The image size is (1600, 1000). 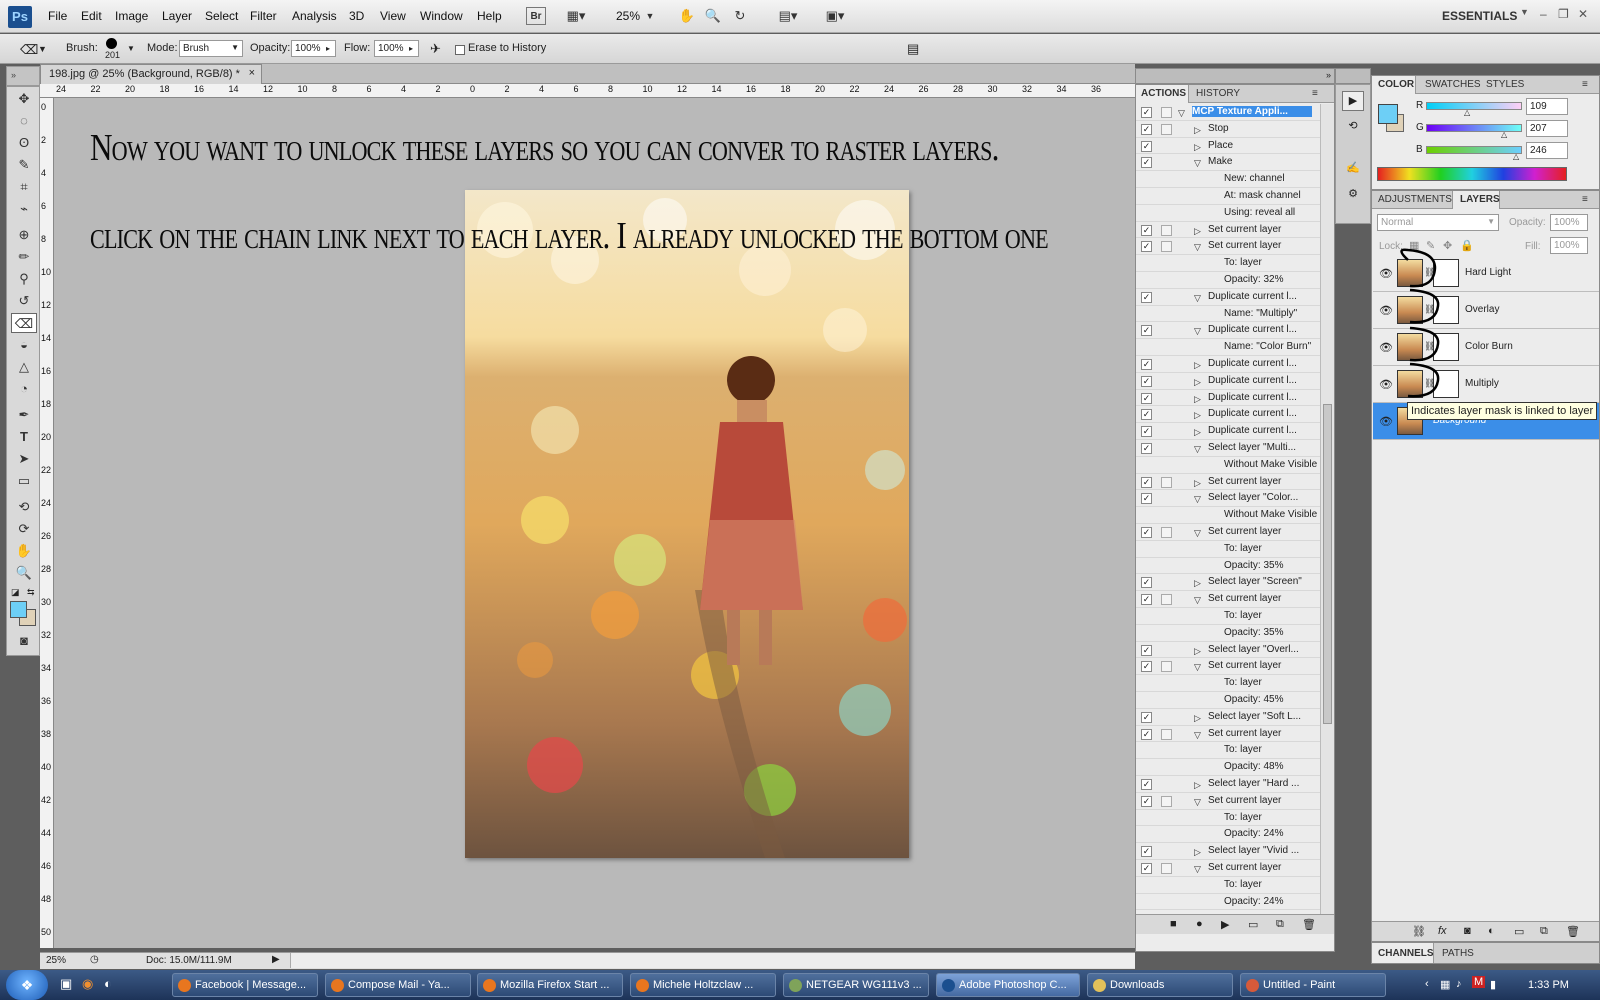 What do you see at coordinates (1353, 195) in the screenshot?
I see `clone-source-panel-icon: ⚙` at bounding box center [1353, 195].